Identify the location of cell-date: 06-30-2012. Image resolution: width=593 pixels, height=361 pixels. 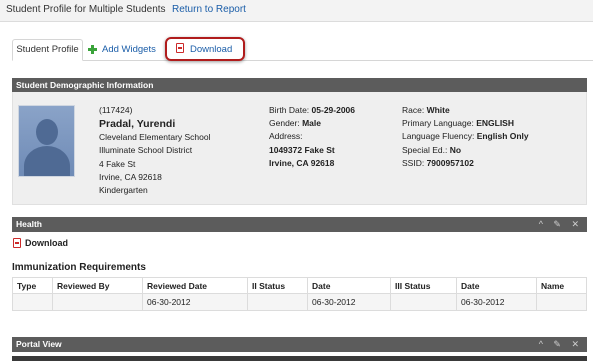
(349, 302).